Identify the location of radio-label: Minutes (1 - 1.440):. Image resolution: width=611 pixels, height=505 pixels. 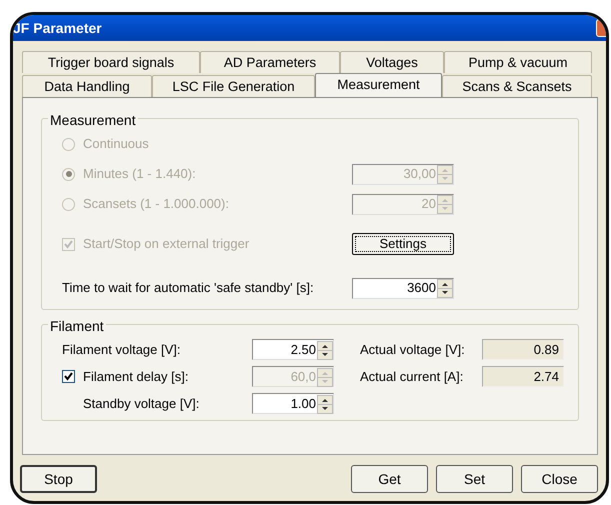
(139, 174).